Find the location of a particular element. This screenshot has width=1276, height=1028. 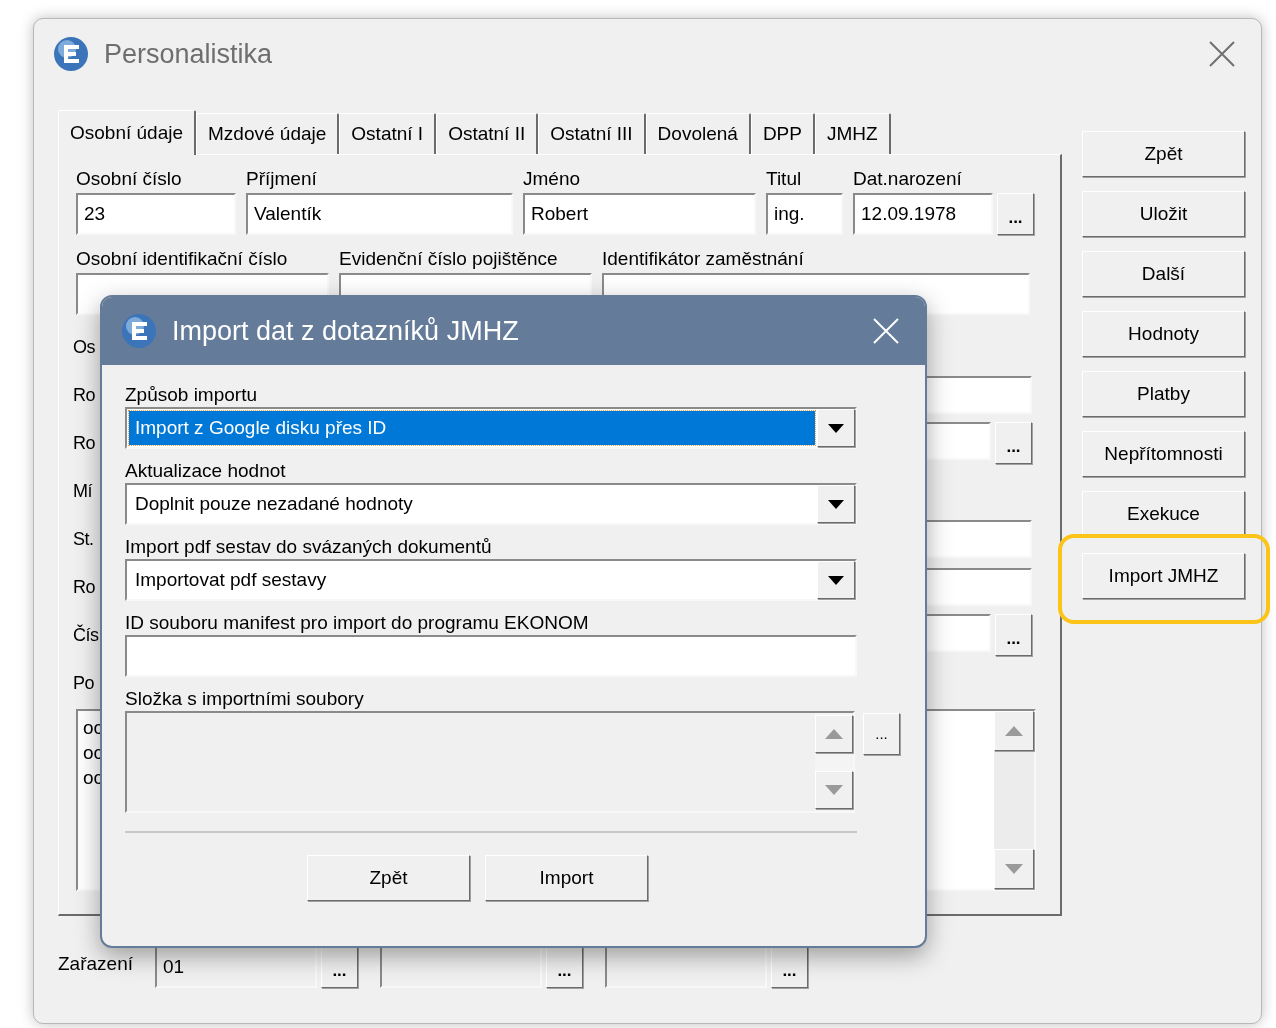

input-field: 01 is located at coordinates (236, 967).